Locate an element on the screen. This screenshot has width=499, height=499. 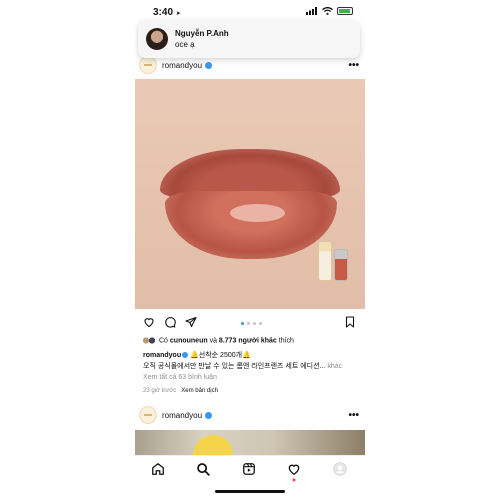
likes-count: 8.773 người khác is located at coordinates (248, 340).